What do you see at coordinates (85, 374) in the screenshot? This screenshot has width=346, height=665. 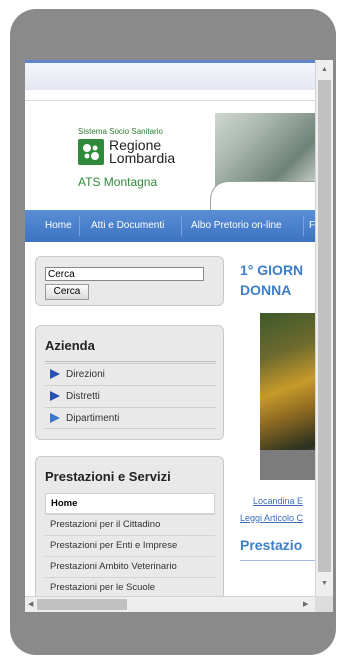 I see `menu-item-label: Direzioni` at bounding box center [85, 374].